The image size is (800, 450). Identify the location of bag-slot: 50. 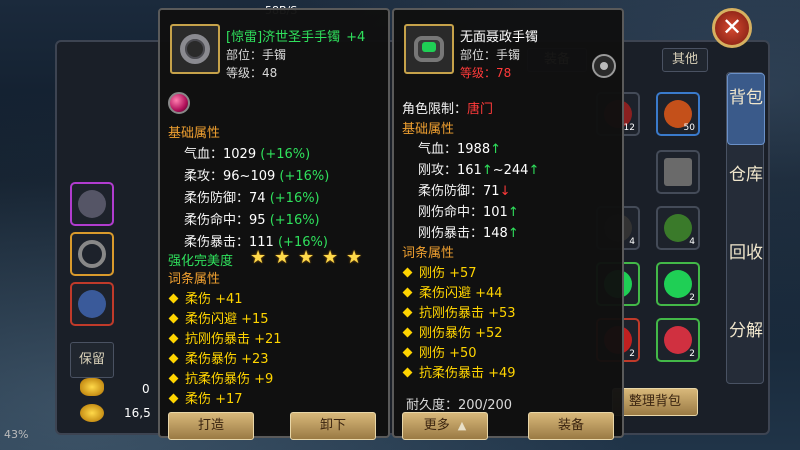
(678, 114).